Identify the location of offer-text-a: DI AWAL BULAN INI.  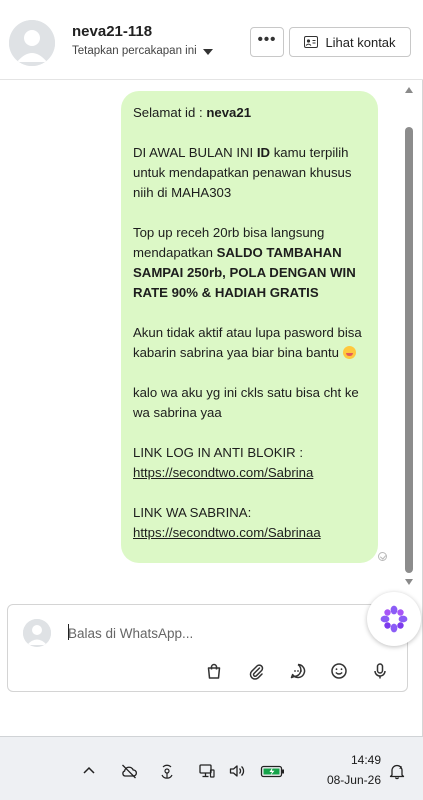
(195, 152).